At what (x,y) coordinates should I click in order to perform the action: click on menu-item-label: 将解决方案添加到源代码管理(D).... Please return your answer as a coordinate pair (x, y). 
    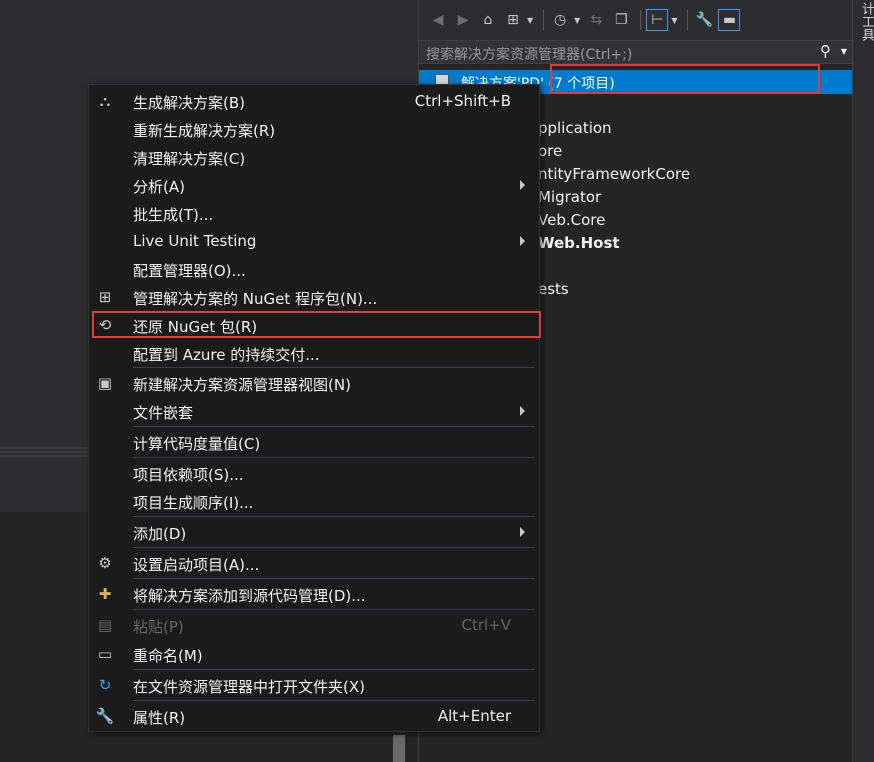
    Looking at the image, I should click on (249, 596).